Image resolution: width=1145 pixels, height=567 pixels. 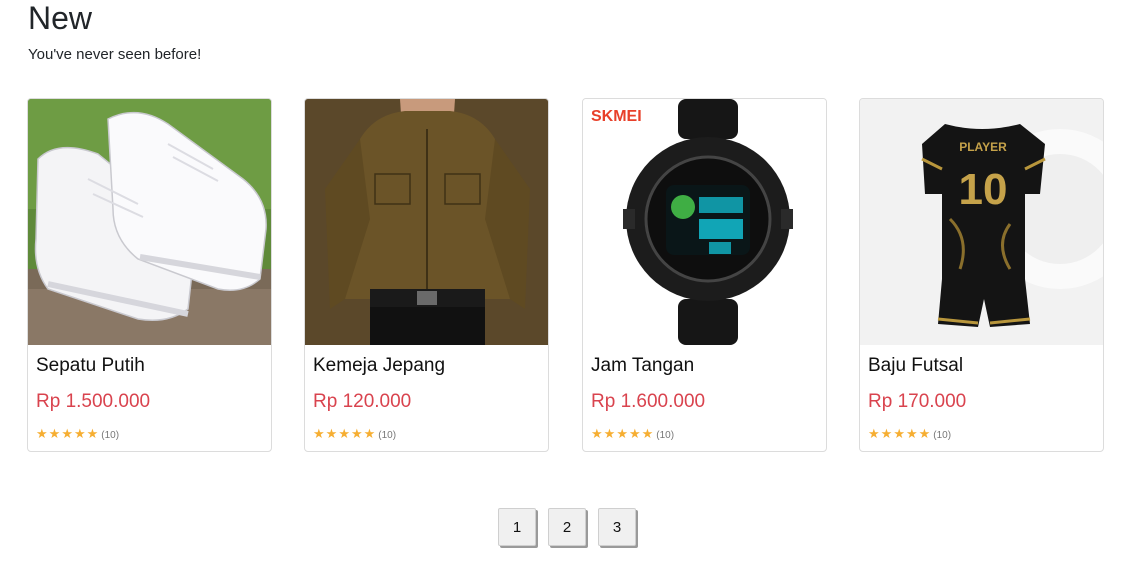 What do you see at coordinates (115, 54) in the screenshot?
I see `section-subtitle: You've never seen before!` at bounding box center [115, 54].